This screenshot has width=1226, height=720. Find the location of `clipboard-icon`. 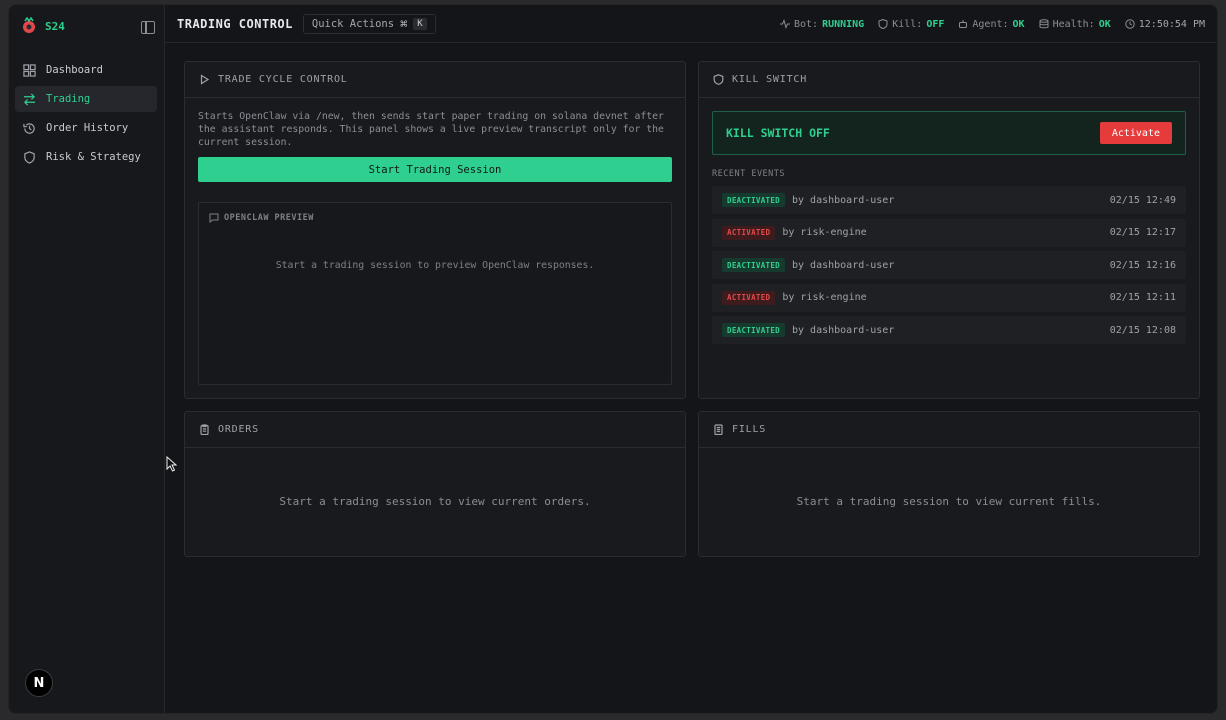

clipboard-icon is located at coordinates (204, 429).